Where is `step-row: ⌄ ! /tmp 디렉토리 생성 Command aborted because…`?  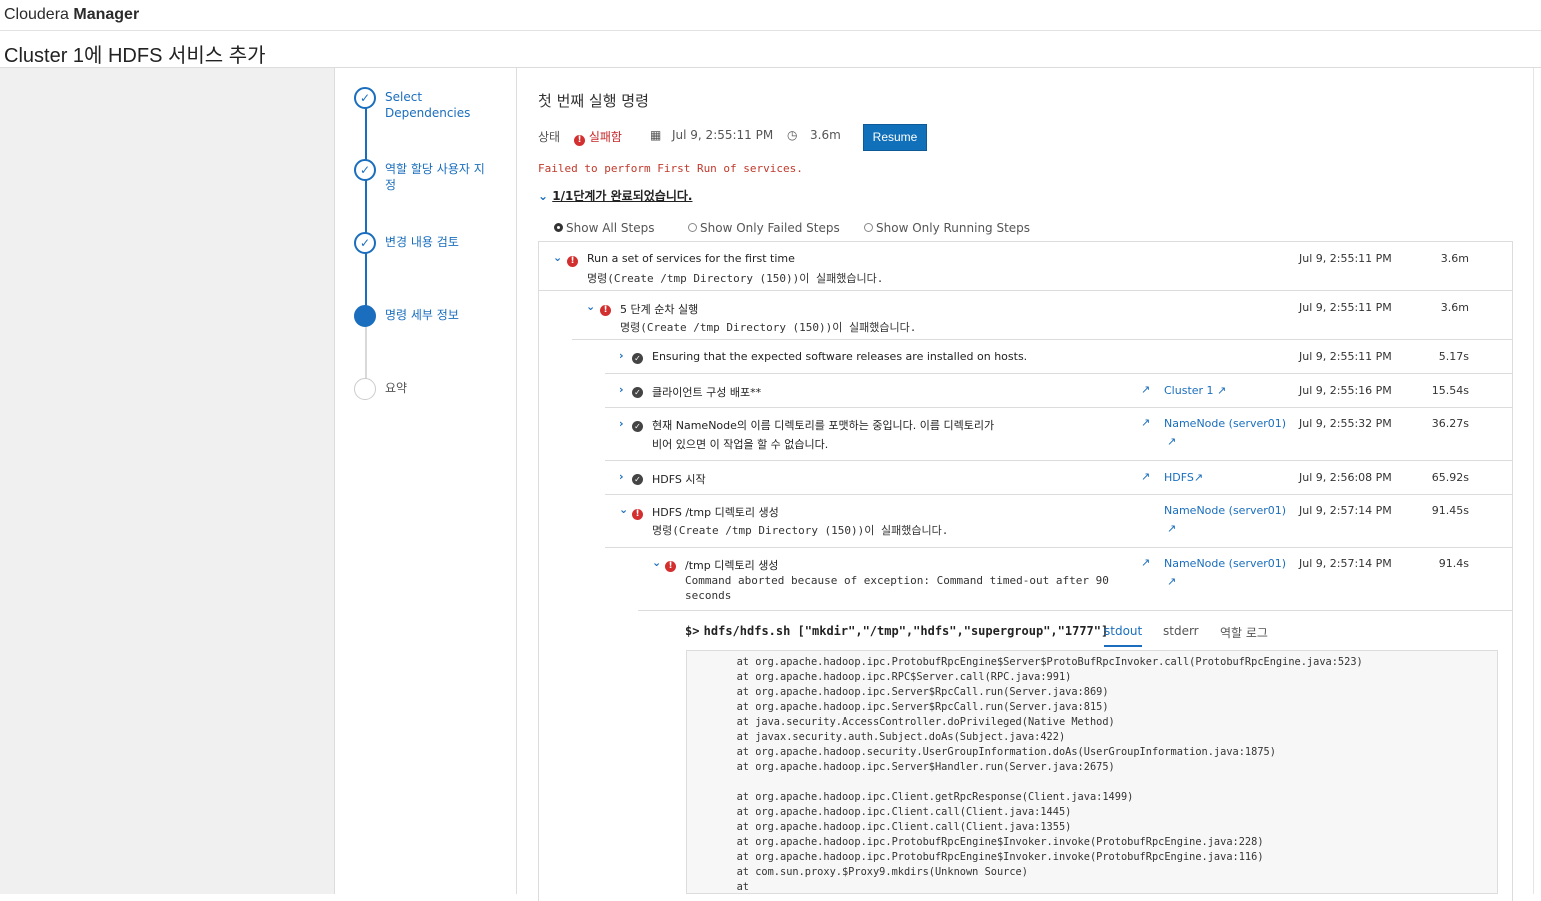
step-row: ⌄ ! /tmp 디렉토리 생성 Command aborted because… is located at coordinates (1075, 579).